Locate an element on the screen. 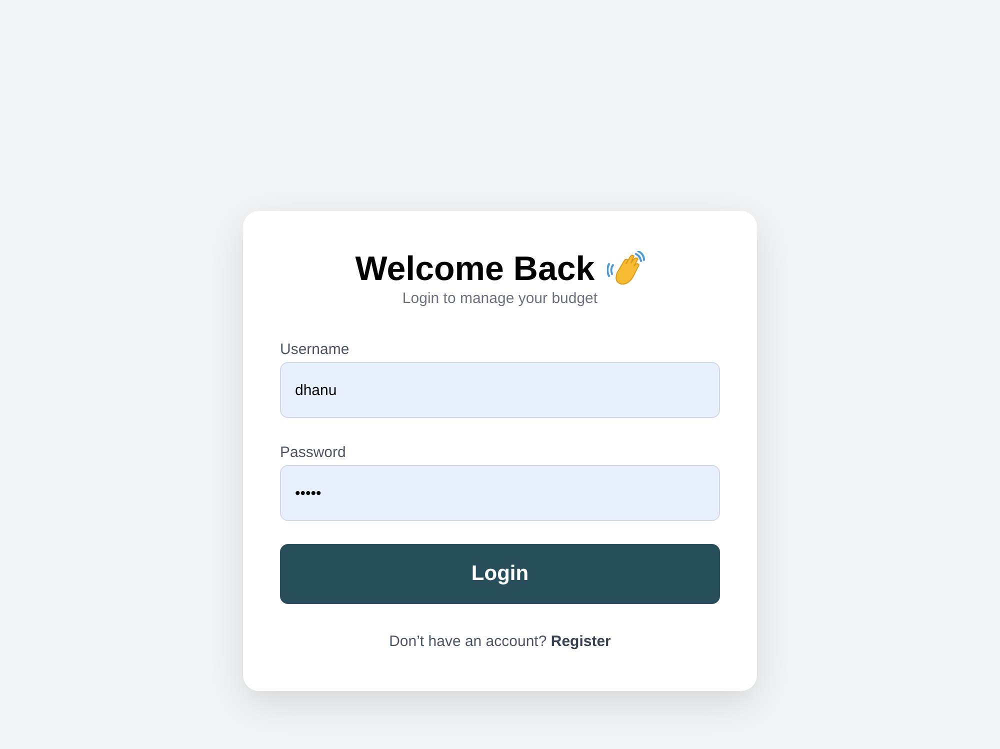 The height and width of the screenshot is (749, 1000). field-label: Password is located at coordinates (313, 453).